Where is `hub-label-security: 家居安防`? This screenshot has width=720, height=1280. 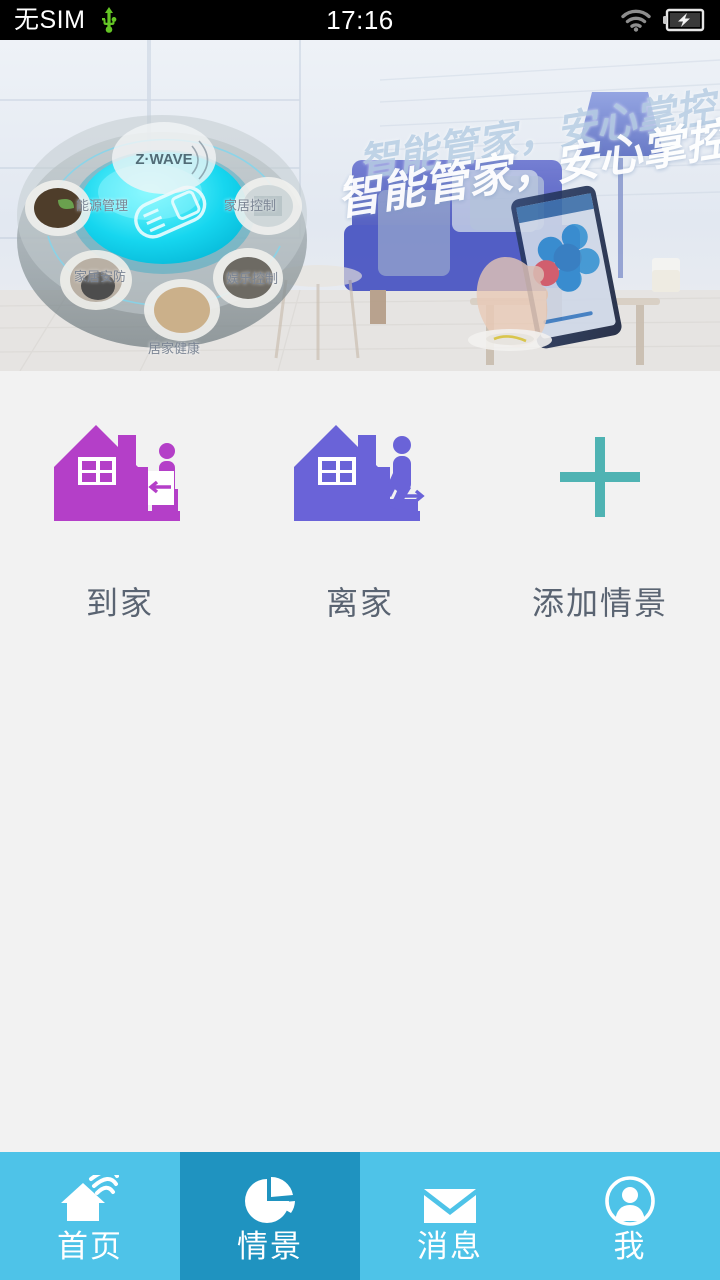 hub-label-security: 家居安防 is located at coordinates (100, 276).